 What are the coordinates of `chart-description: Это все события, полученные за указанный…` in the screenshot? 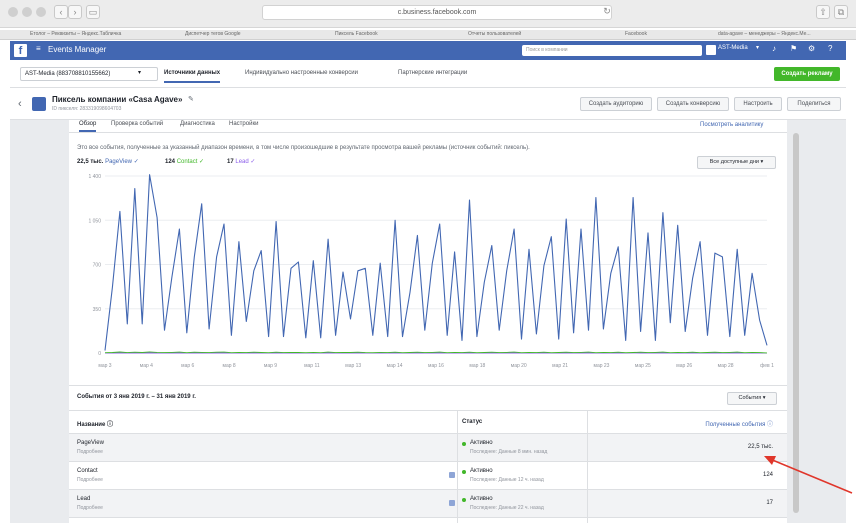 It's located at (303, 148).